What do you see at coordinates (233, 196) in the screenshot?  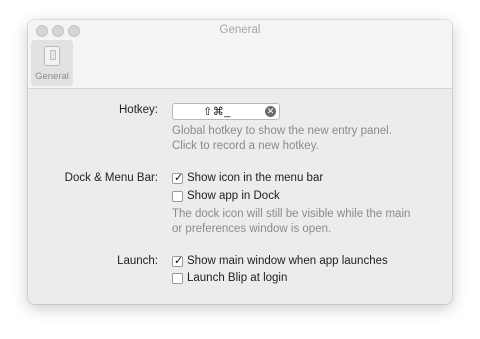 I see `checkbox-label: Show app in Dock` at bounding box center [233, 196].